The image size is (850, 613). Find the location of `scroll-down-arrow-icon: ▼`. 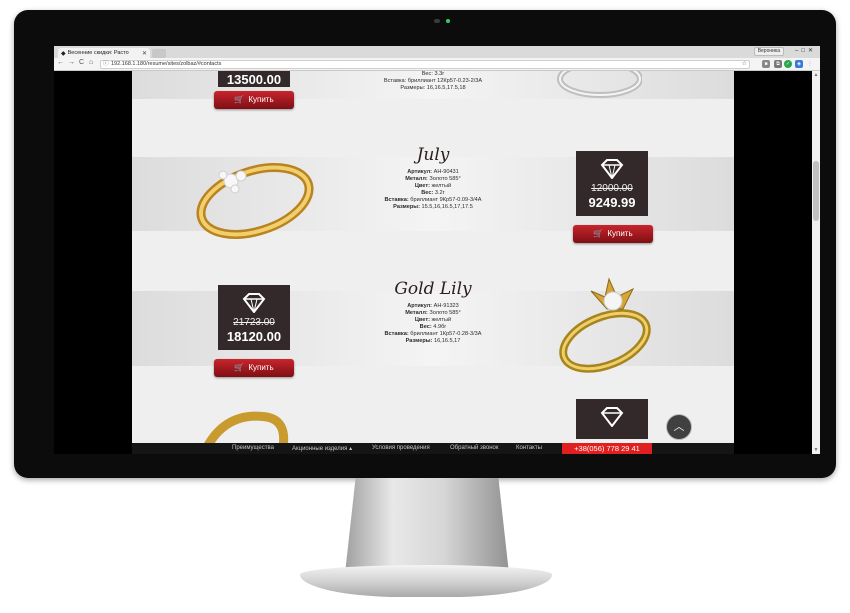

scroll-down-arrow-icon: ▼ is located at coordinates (816, 450).